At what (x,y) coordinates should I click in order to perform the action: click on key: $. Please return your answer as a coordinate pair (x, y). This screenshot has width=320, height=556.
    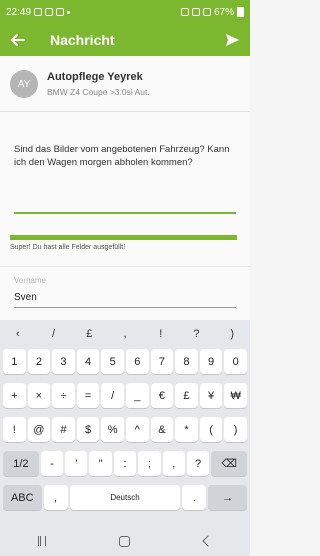
    Looking at the image, I should click on (88, 429).